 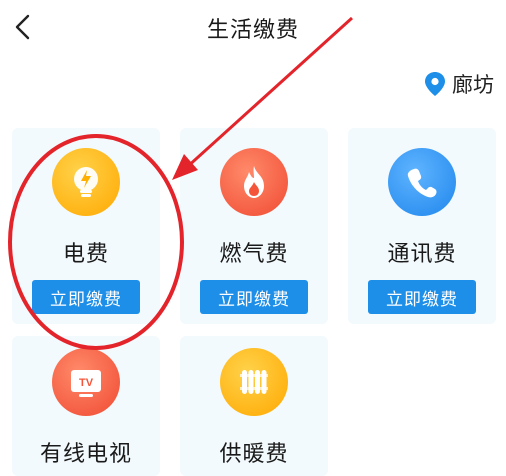 I want to click on electricity-pay-button: 立即缴费, so click(x=86, y=297).